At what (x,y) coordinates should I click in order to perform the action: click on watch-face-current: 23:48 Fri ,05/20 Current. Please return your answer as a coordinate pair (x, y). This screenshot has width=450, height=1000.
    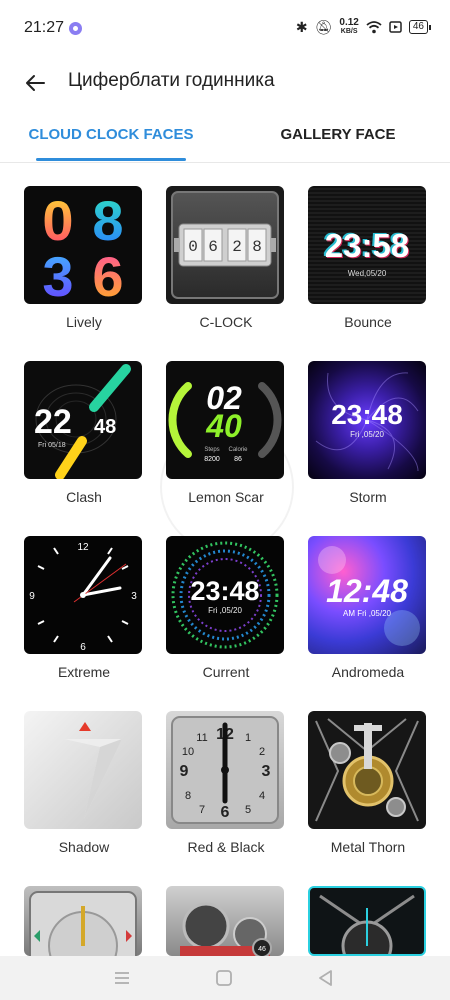
    Looking at the image, I should click on (226, 611).